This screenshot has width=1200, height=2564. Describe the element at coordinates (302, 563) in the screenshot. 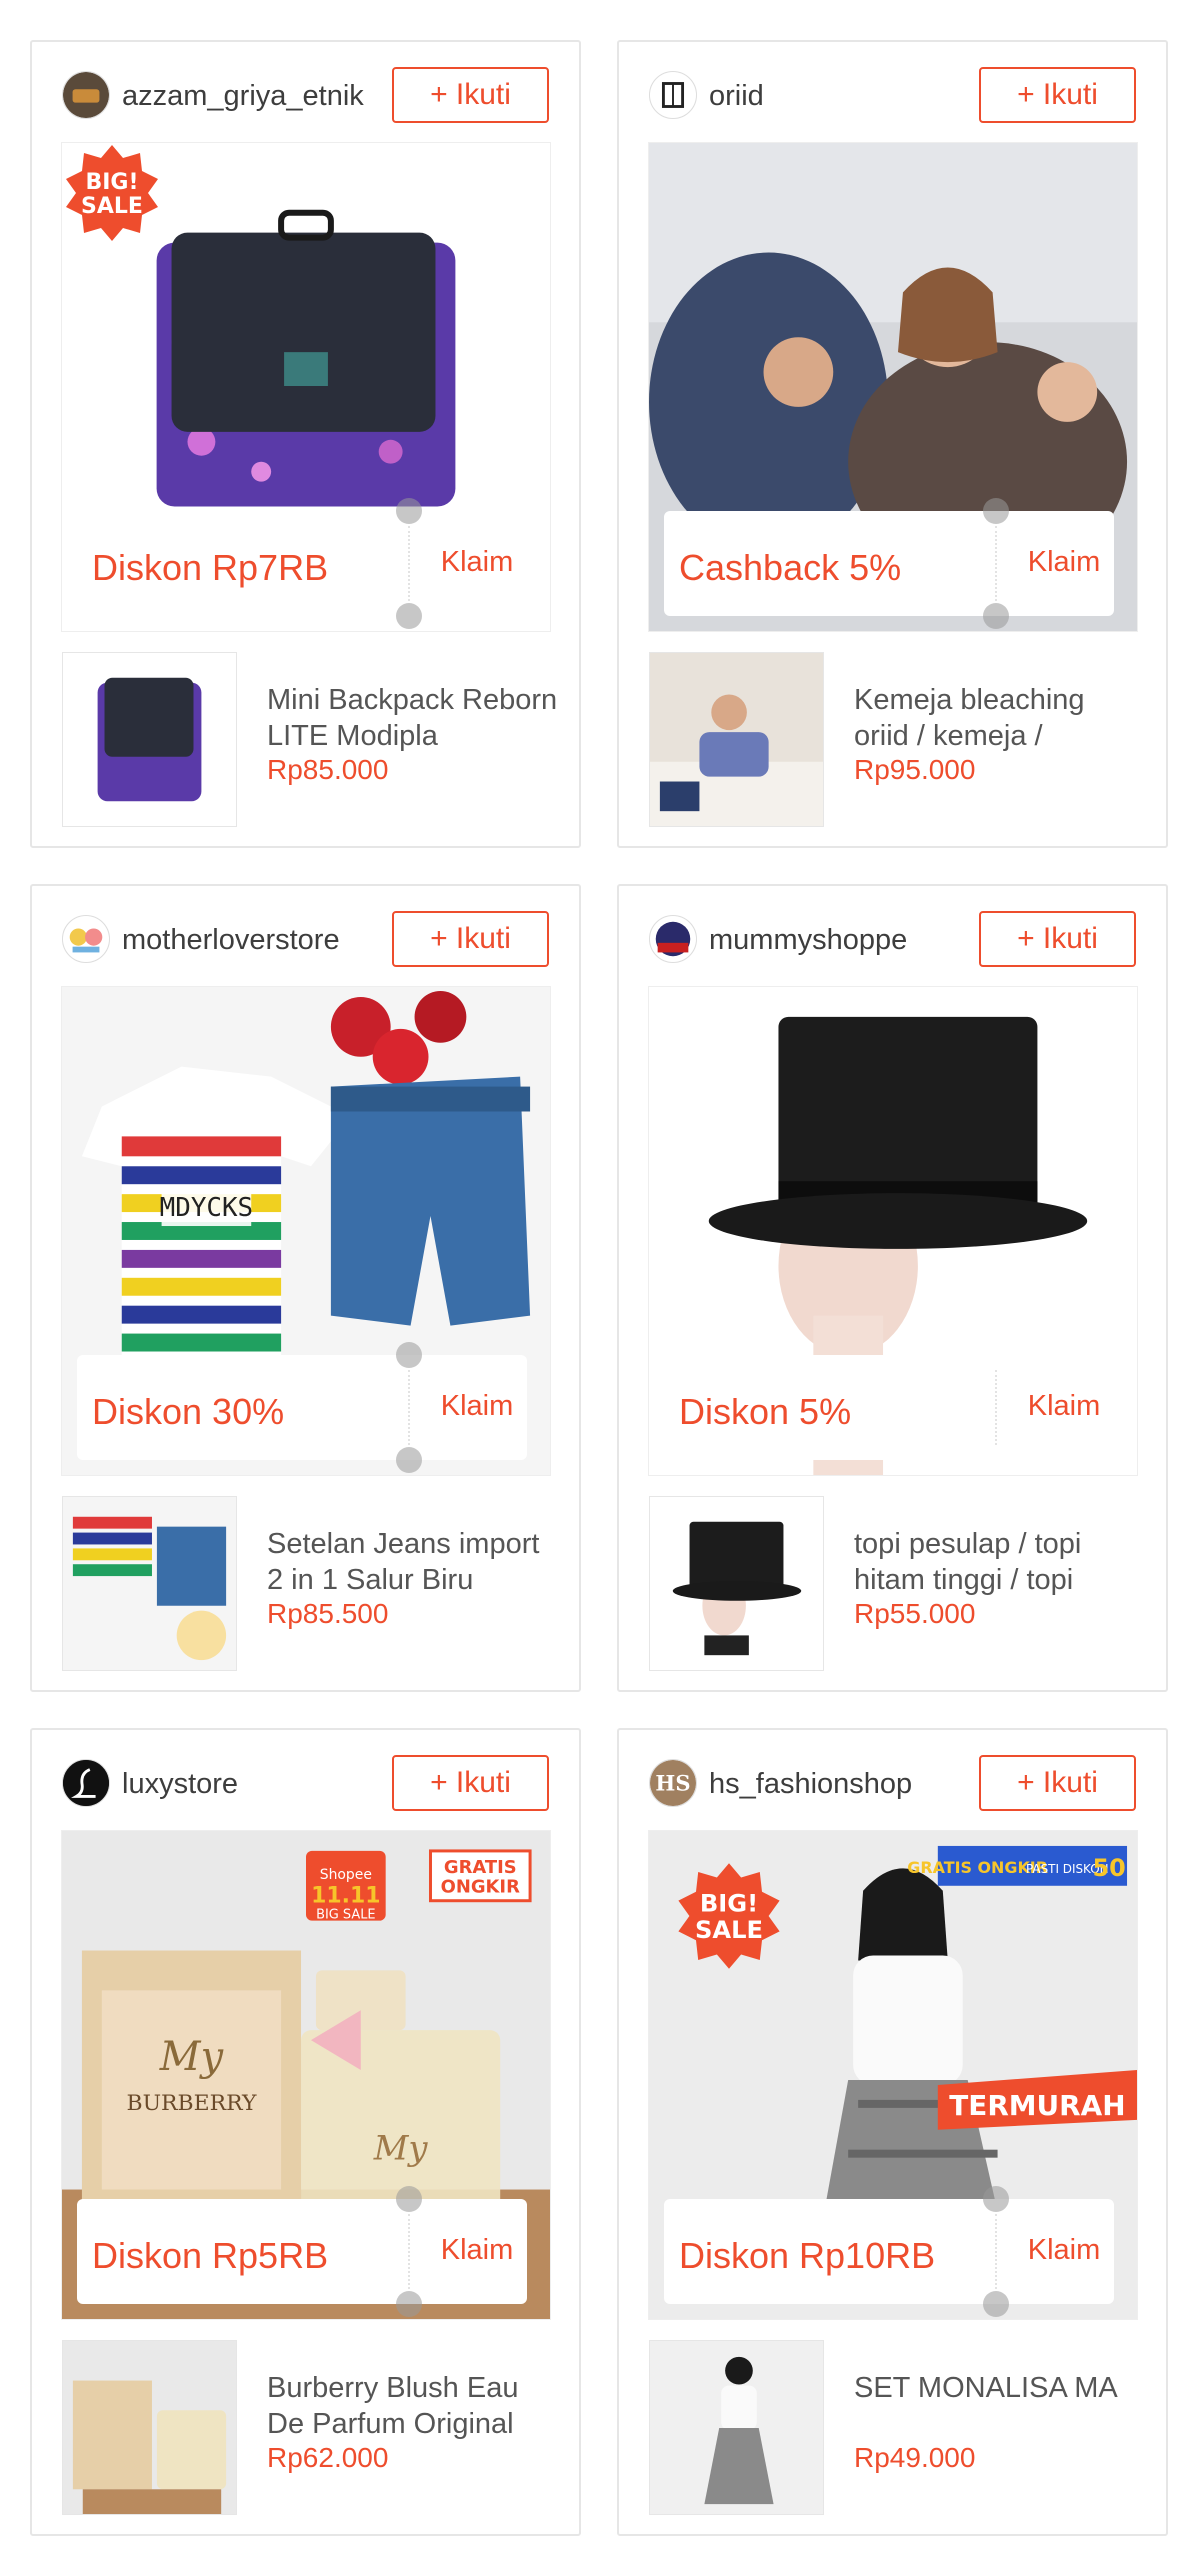

I see `voucher-card: Diskon Rp7RB Klaim` at that location.